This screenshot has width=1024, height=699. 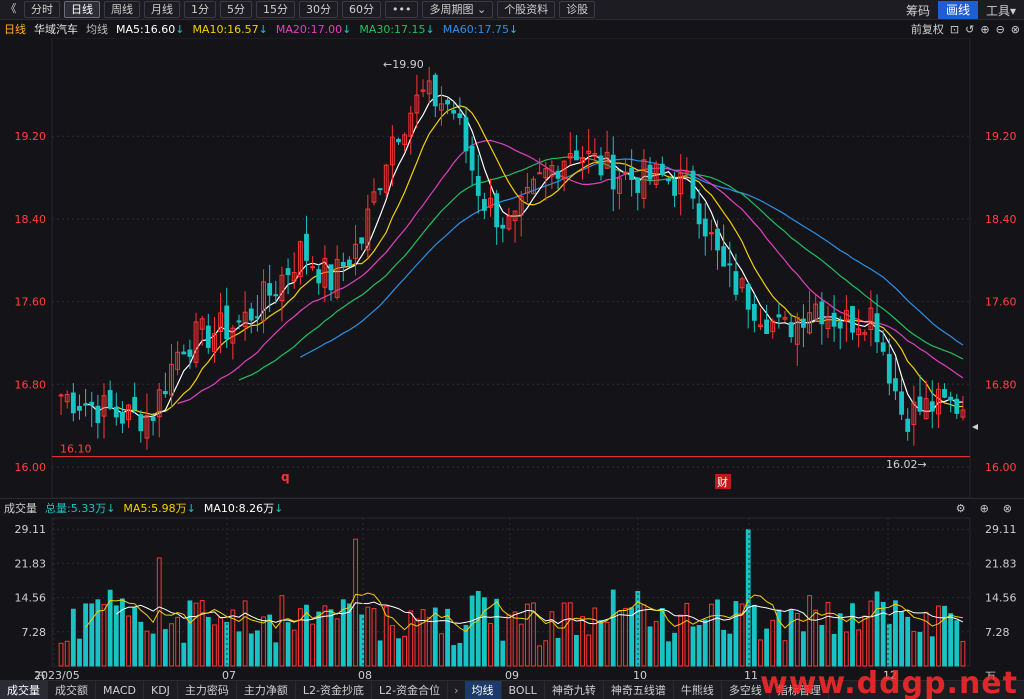 What do you see at coordinates (263, 29) in the screenshot?
I see `ma10-down-icon: ↓` at bounding box center [263, 29].